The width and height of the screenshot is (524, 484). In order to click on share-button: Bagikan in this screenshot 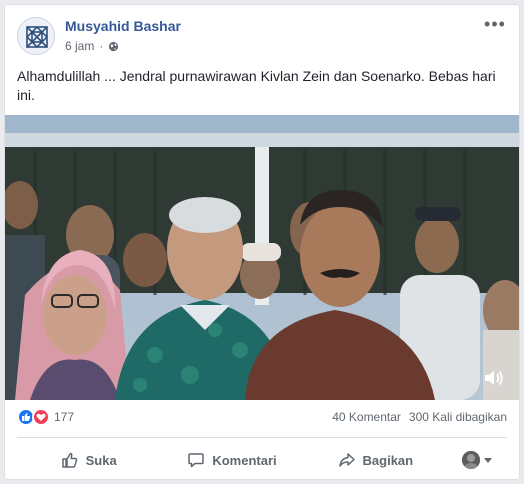, I will do `click(375, 460)`.